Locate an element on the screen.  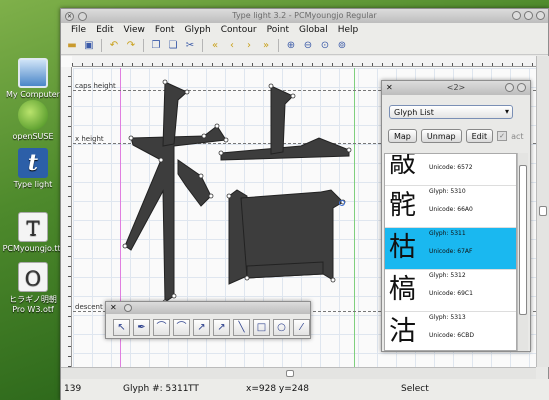
toolbar: ▬ ▣ ↶ ↷ ❐ ❏ ✂ « ‹ › » ⊕ ⊖ ⊙ ⊚ is located at coordinates (304, 46).